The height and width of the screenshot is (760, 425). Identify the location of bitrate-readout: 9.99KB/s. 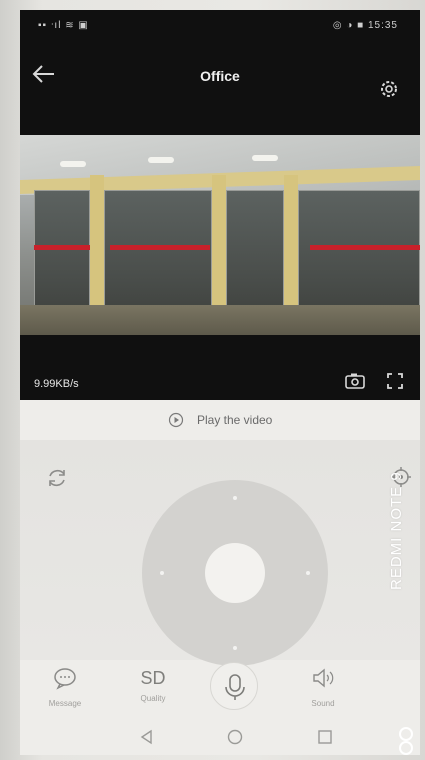
(56, 384).